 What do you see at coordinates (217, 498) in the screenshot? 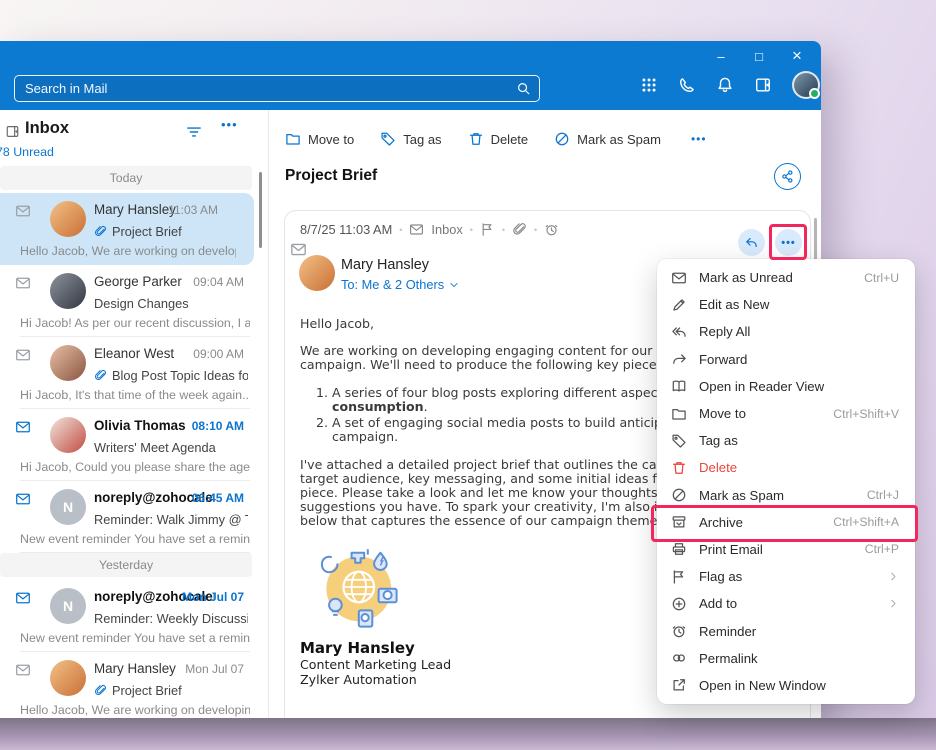
I see `mail-time: 06:45 AM` at bounding box center [217, 498].